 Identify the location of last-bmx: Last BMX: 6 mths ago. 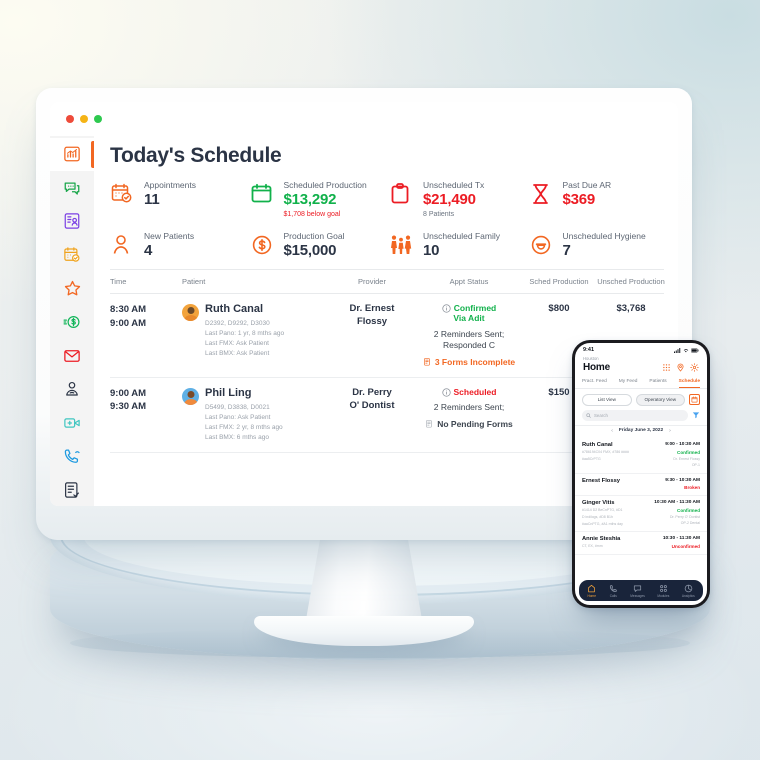
(237, 438).